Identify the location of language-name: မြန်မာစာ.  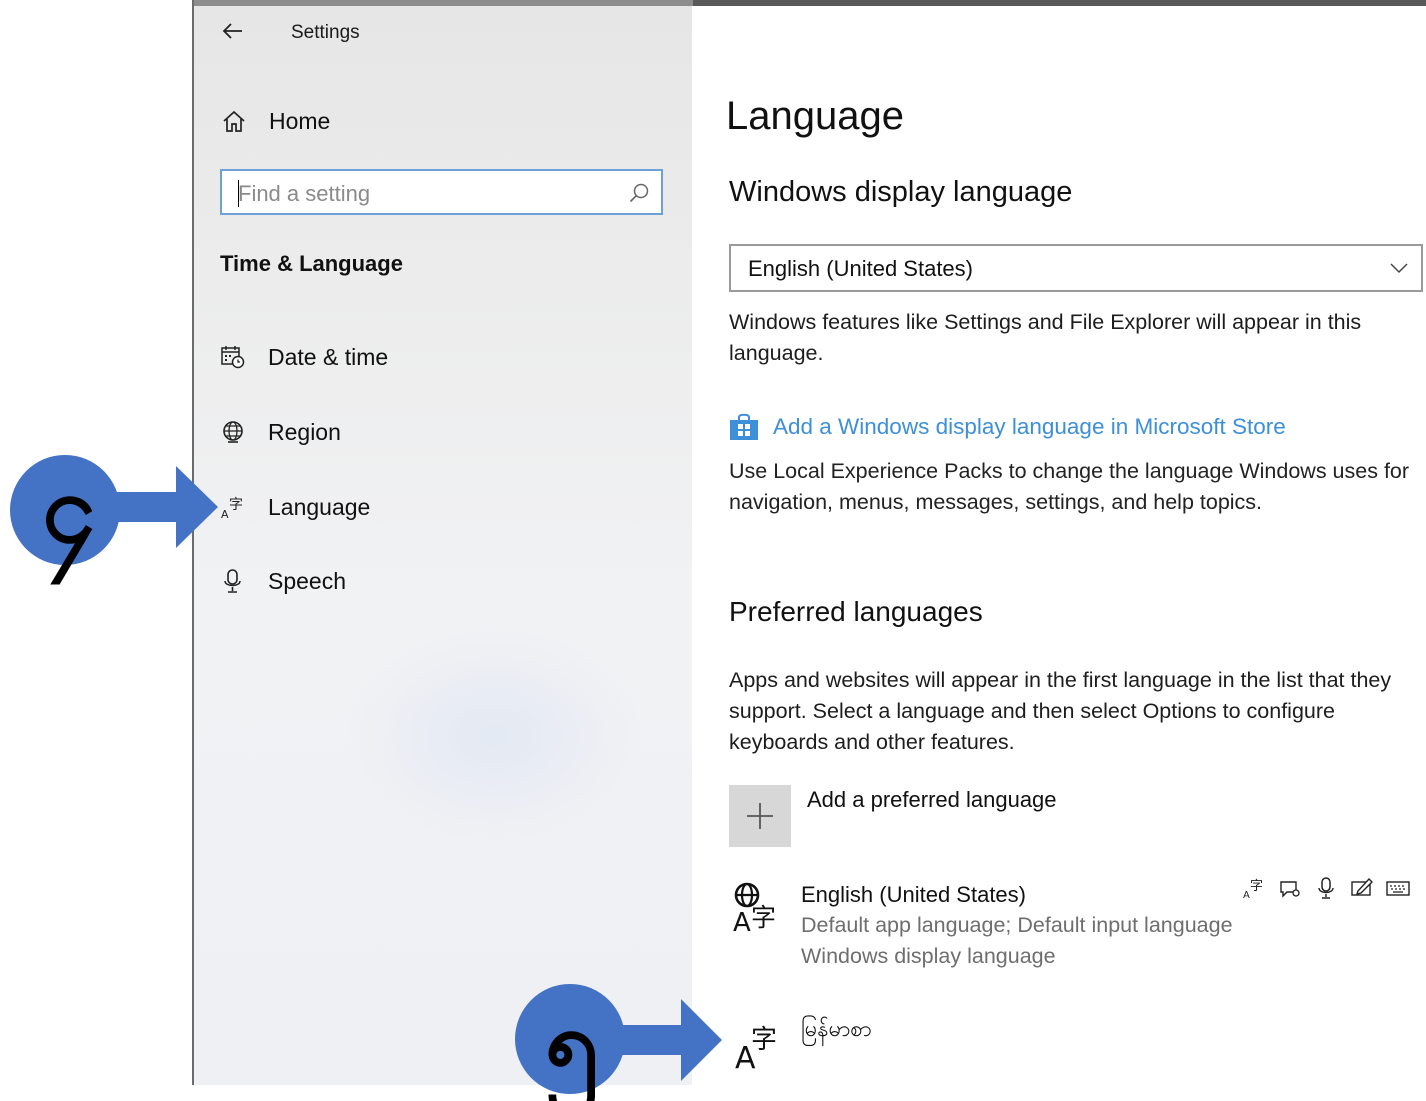
(836, 1028).